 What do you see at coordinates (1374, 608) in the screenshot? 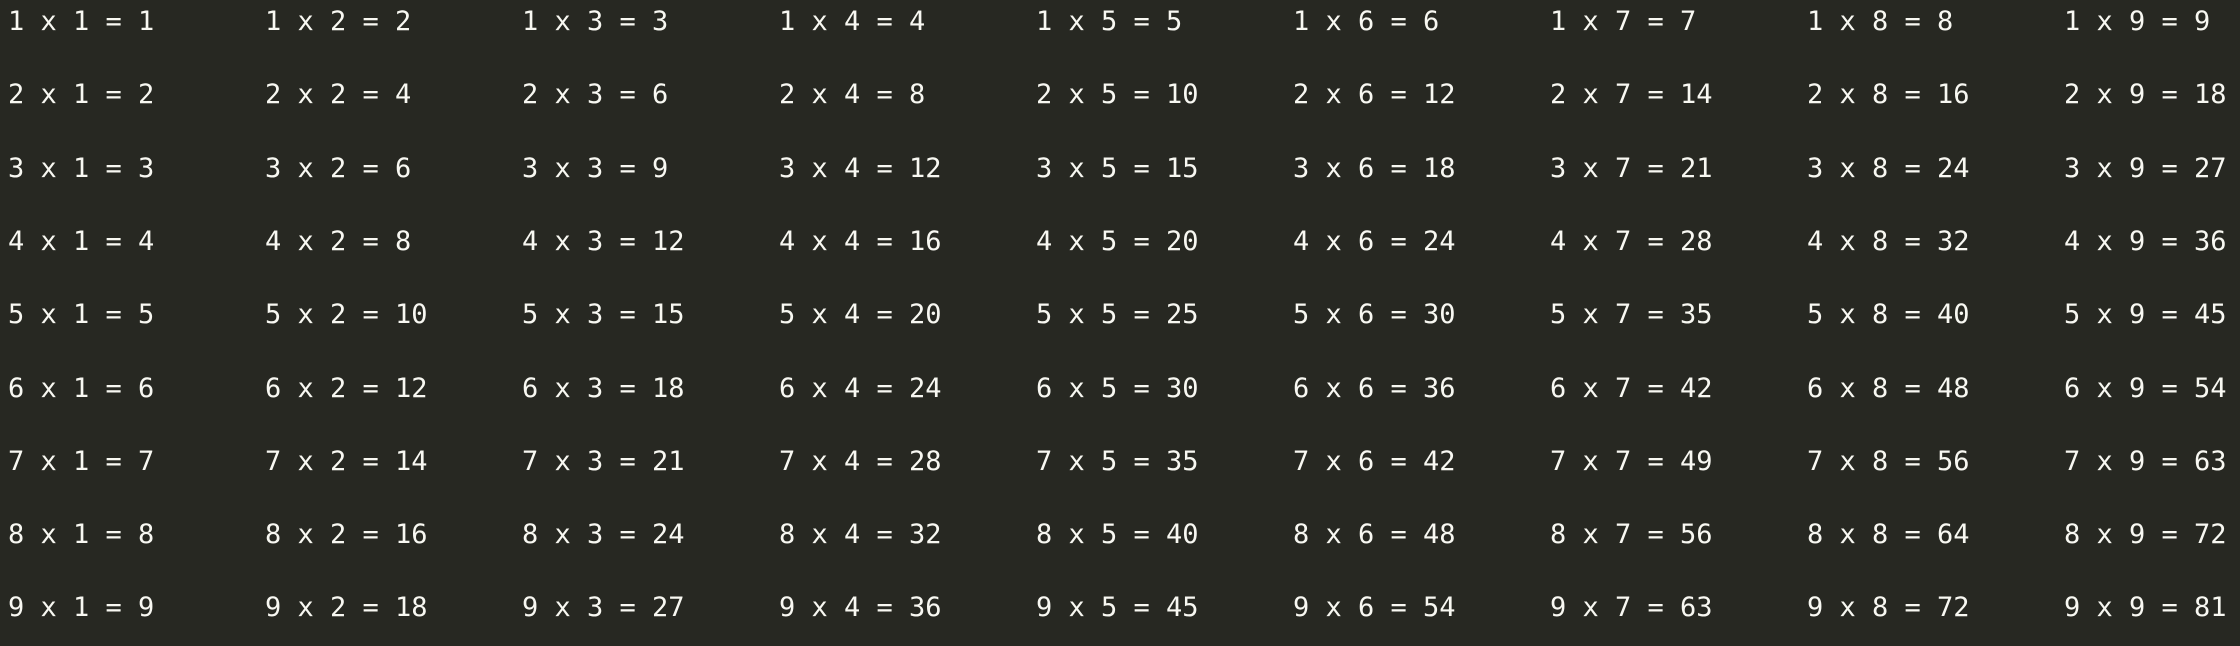
I see `table-cell: 9 x 6 = 54` at bounding box center [1374, 608].